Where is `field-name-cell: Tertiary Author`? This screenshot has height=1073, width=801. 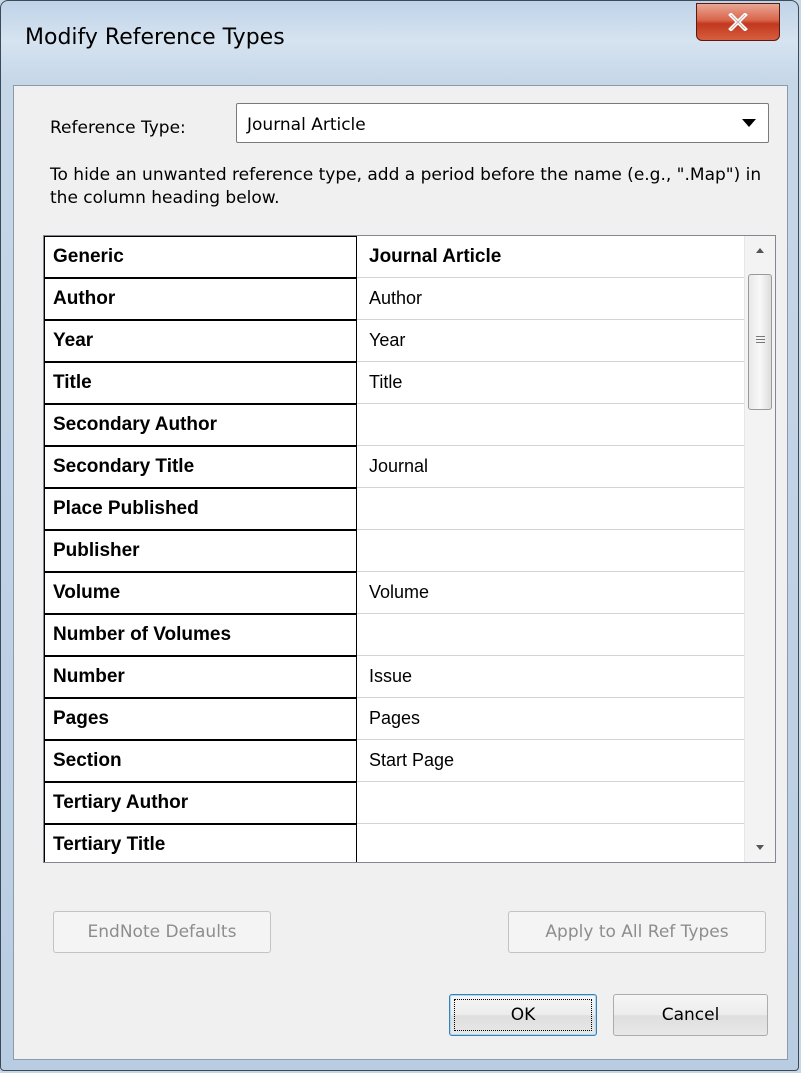
field-name-cell: Tertiary Author is located at coordinates (200, 803).